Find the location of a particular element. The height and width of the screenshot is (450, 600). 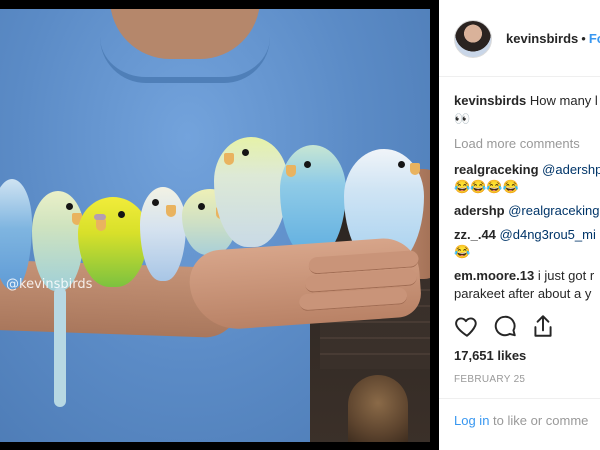

caption-emoji-line: 👀 is located at coordinates (463, 119).